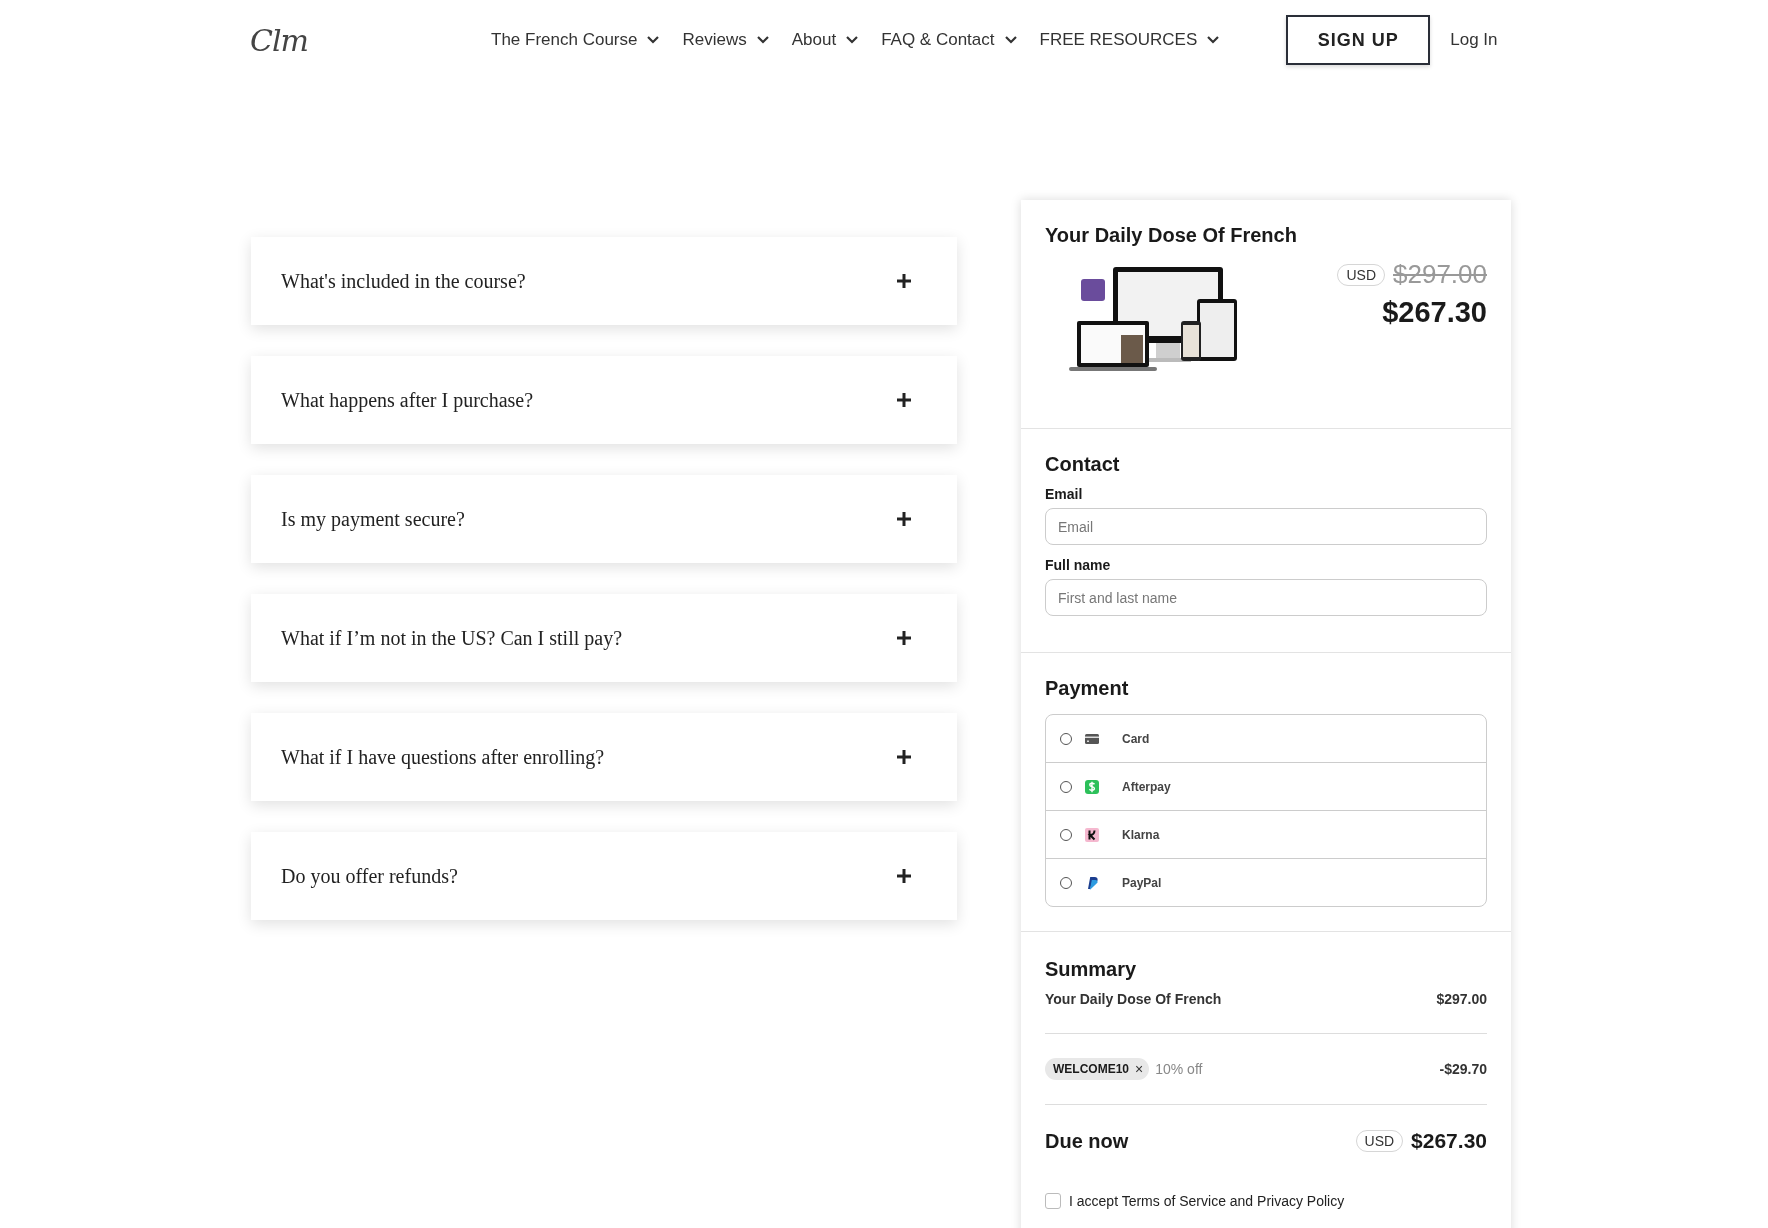 This screenshot has height=1228, width=1768. Describe the element at coordinates (1141, 834) in the screenshot. I see `payment-method-label: Klarna` at that location.